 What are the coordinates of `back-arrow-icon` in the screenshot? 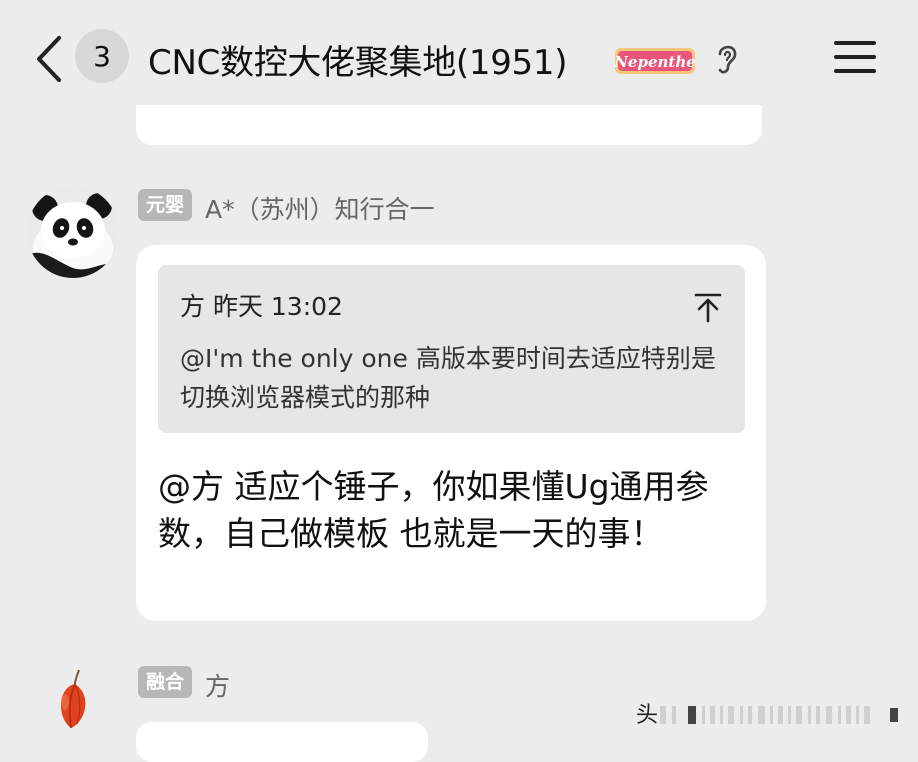 It's located at (49, 59).